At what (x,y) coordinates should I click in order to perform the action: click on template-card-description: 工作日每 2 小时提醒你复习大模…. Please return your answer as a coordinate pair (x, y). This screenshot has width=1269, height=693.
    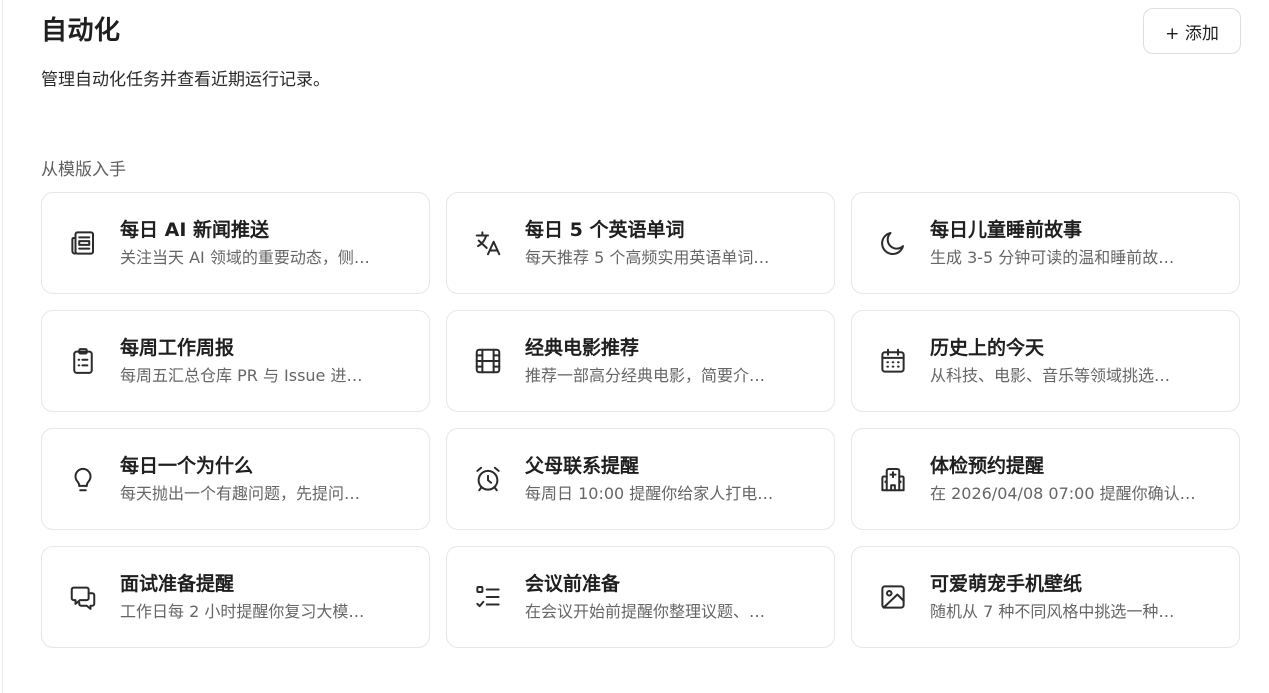
    Looking at the image, I should click on (242, 611).